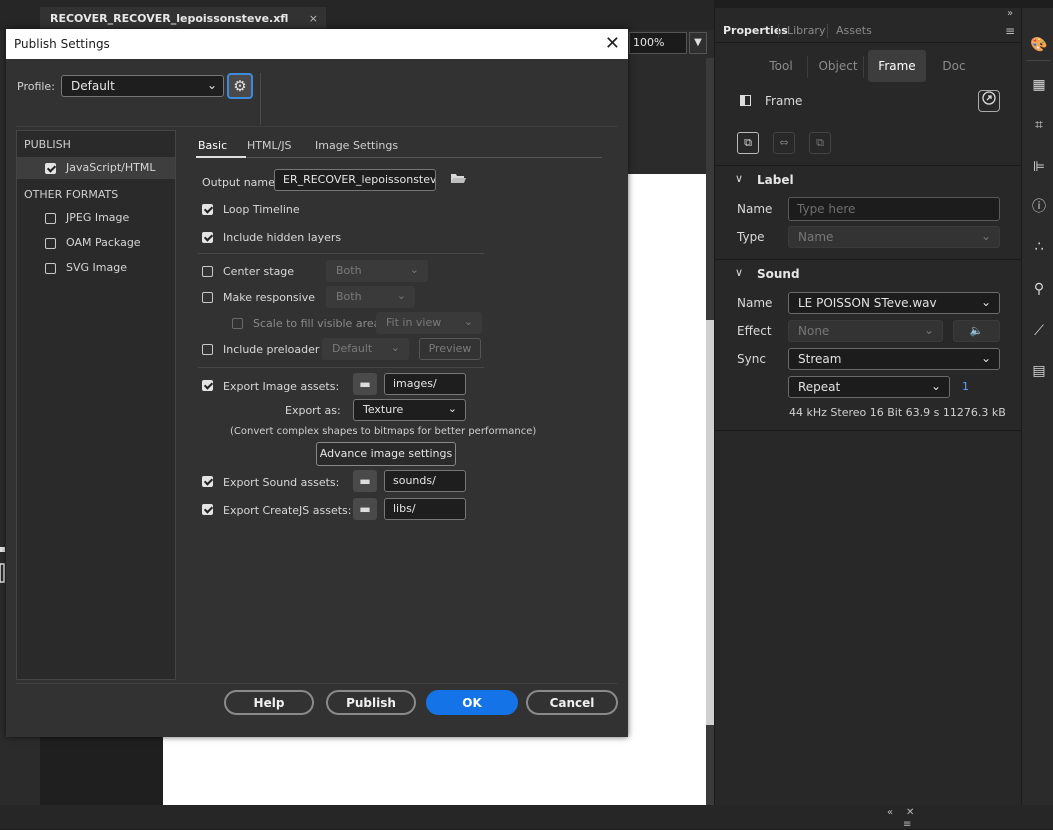 This screenshot has height=830, width=1053. I want to click on bottom-bar: « ✕ ≡, so click(526, 817).